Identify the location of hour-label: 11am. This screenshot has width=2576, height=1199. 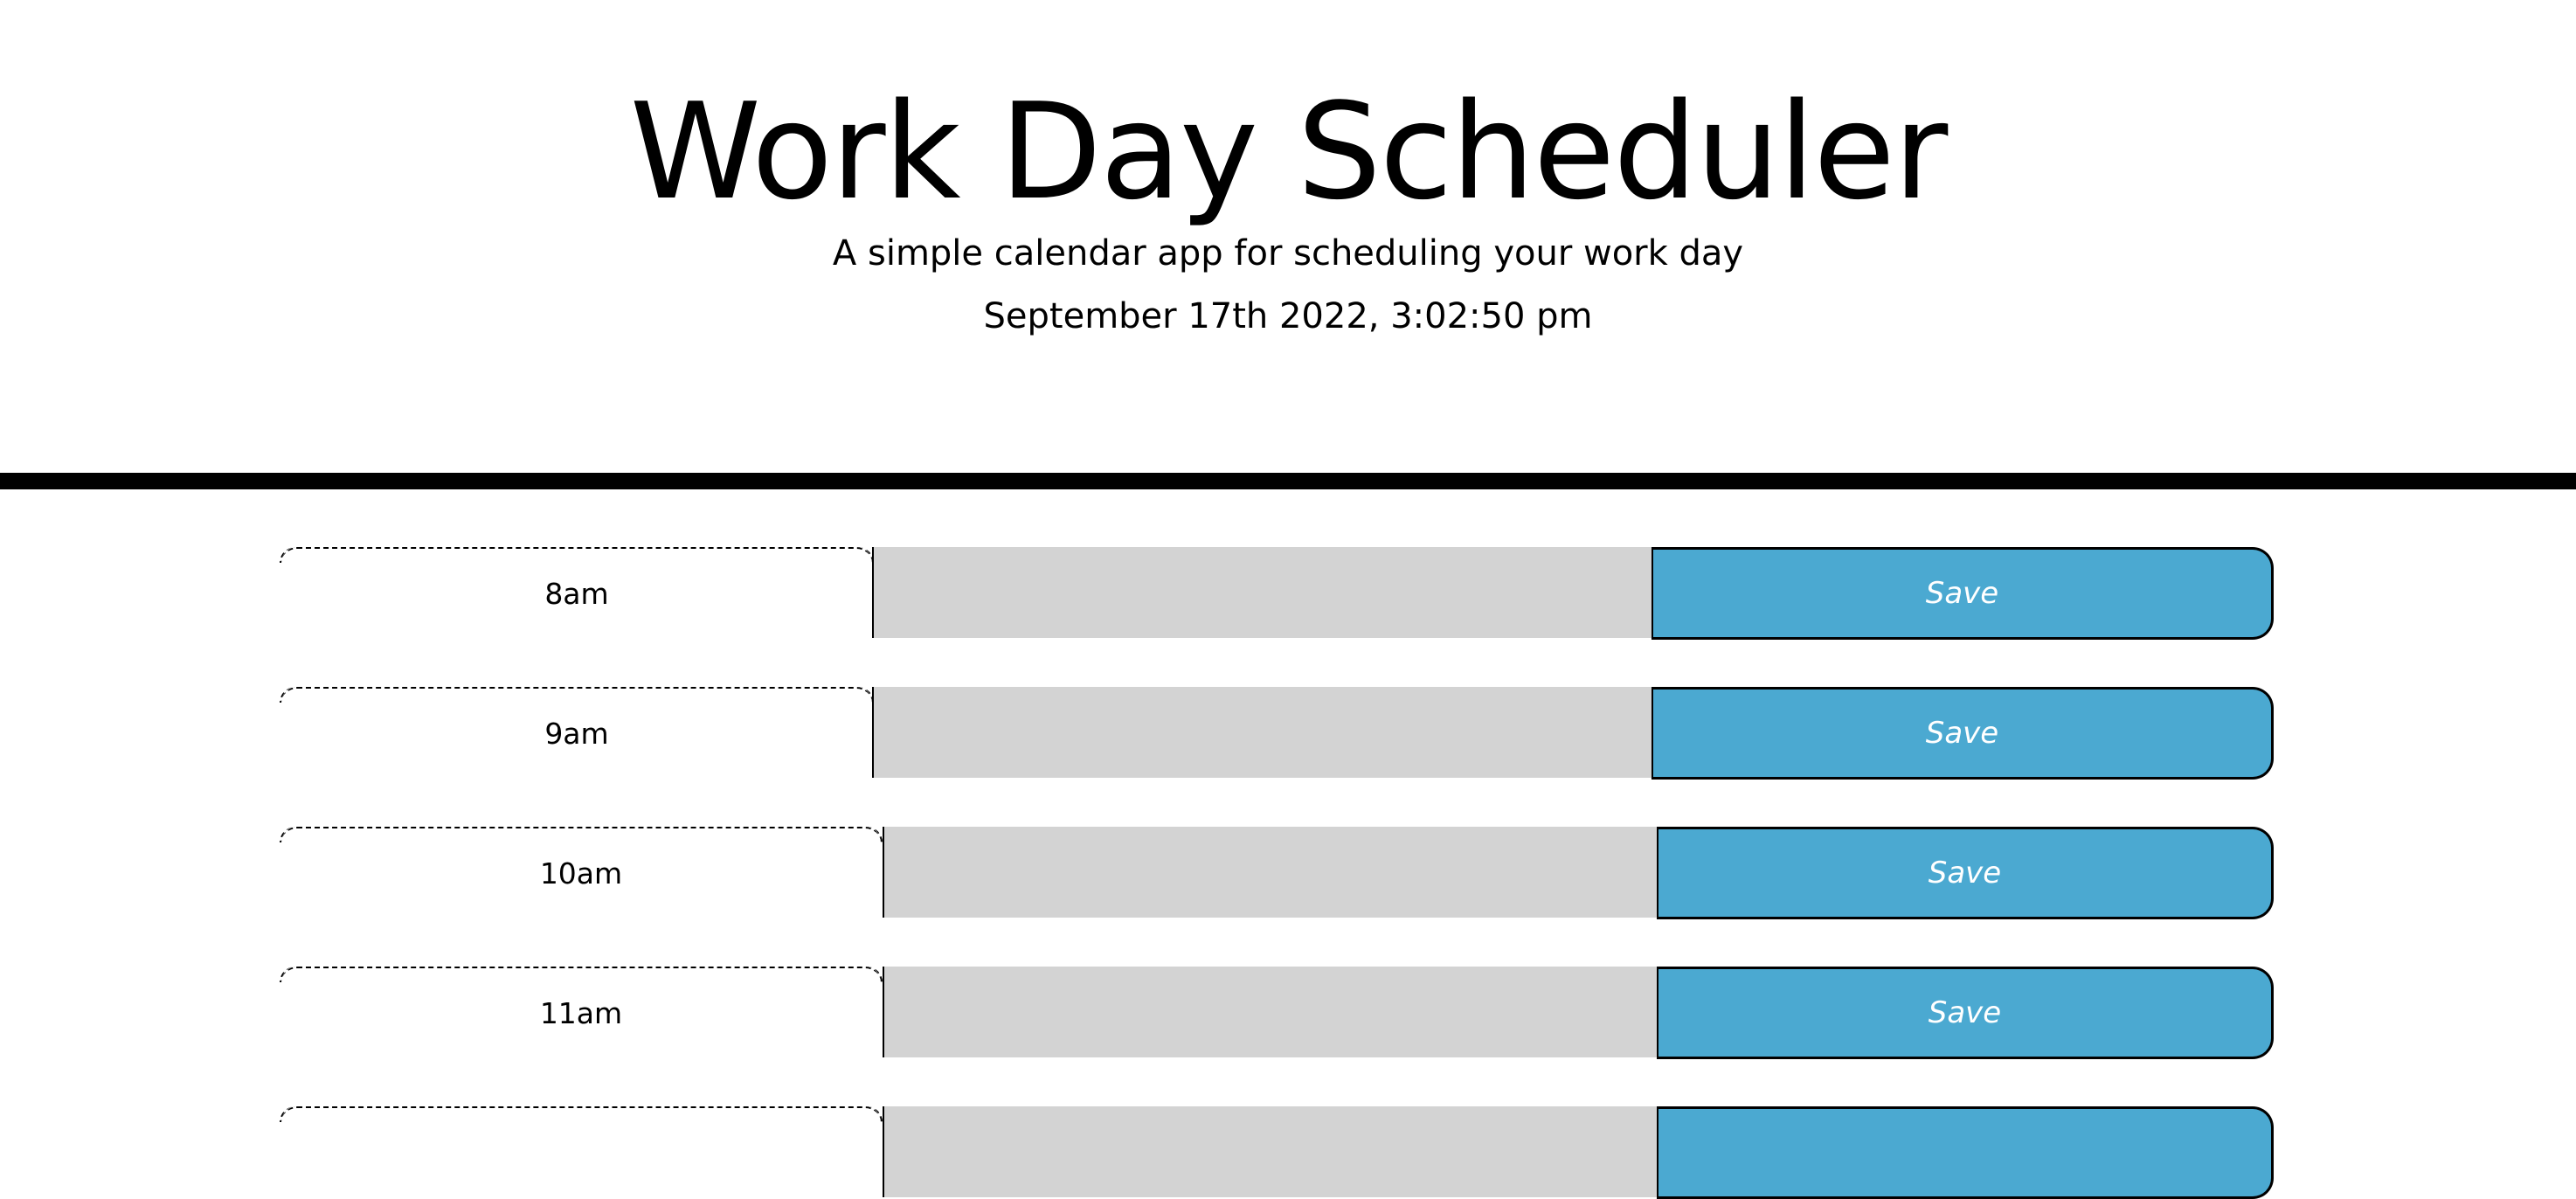
(581, 1012).